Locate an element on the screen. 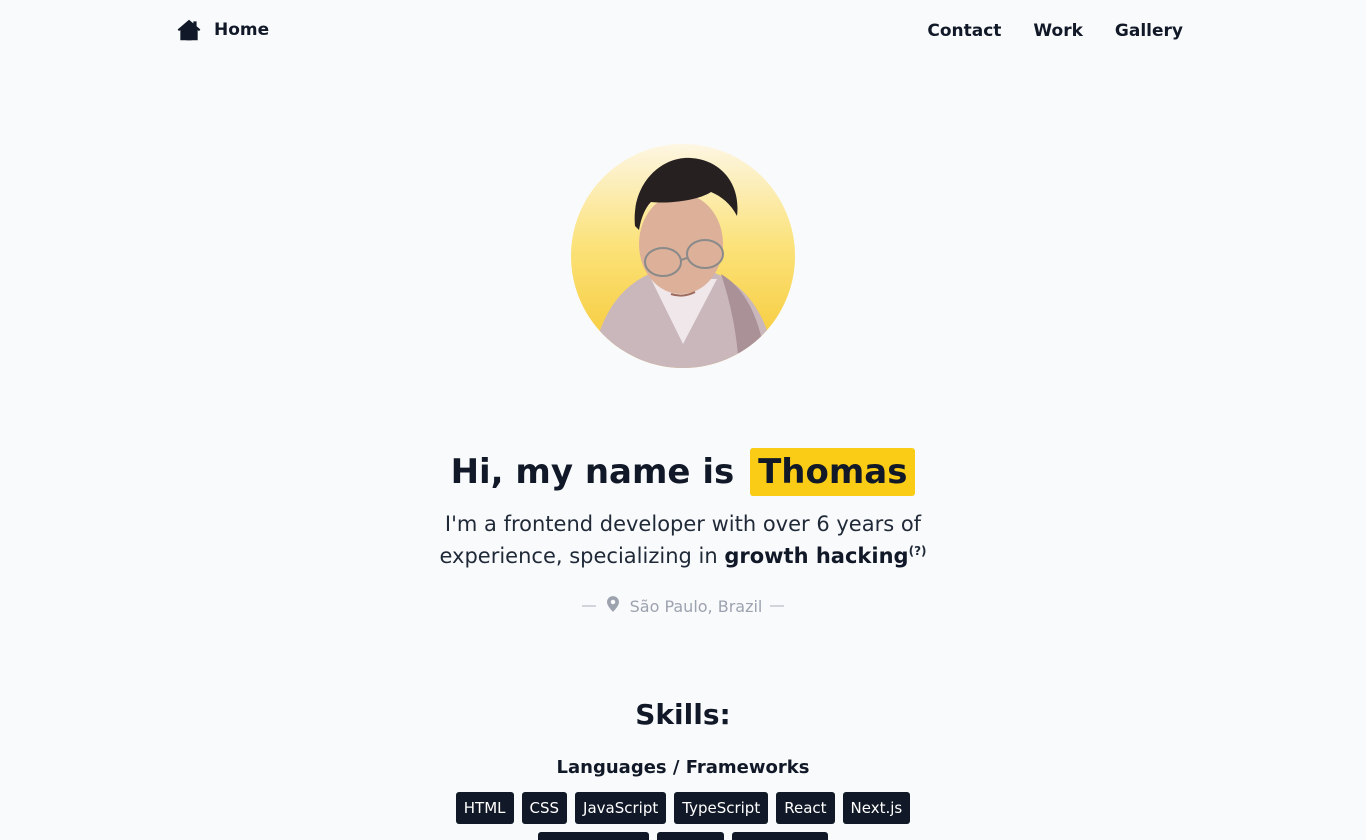 The height and width of the screenshot is (840, 1366). footnote-link: (?) is located at coordinates (918, 551).